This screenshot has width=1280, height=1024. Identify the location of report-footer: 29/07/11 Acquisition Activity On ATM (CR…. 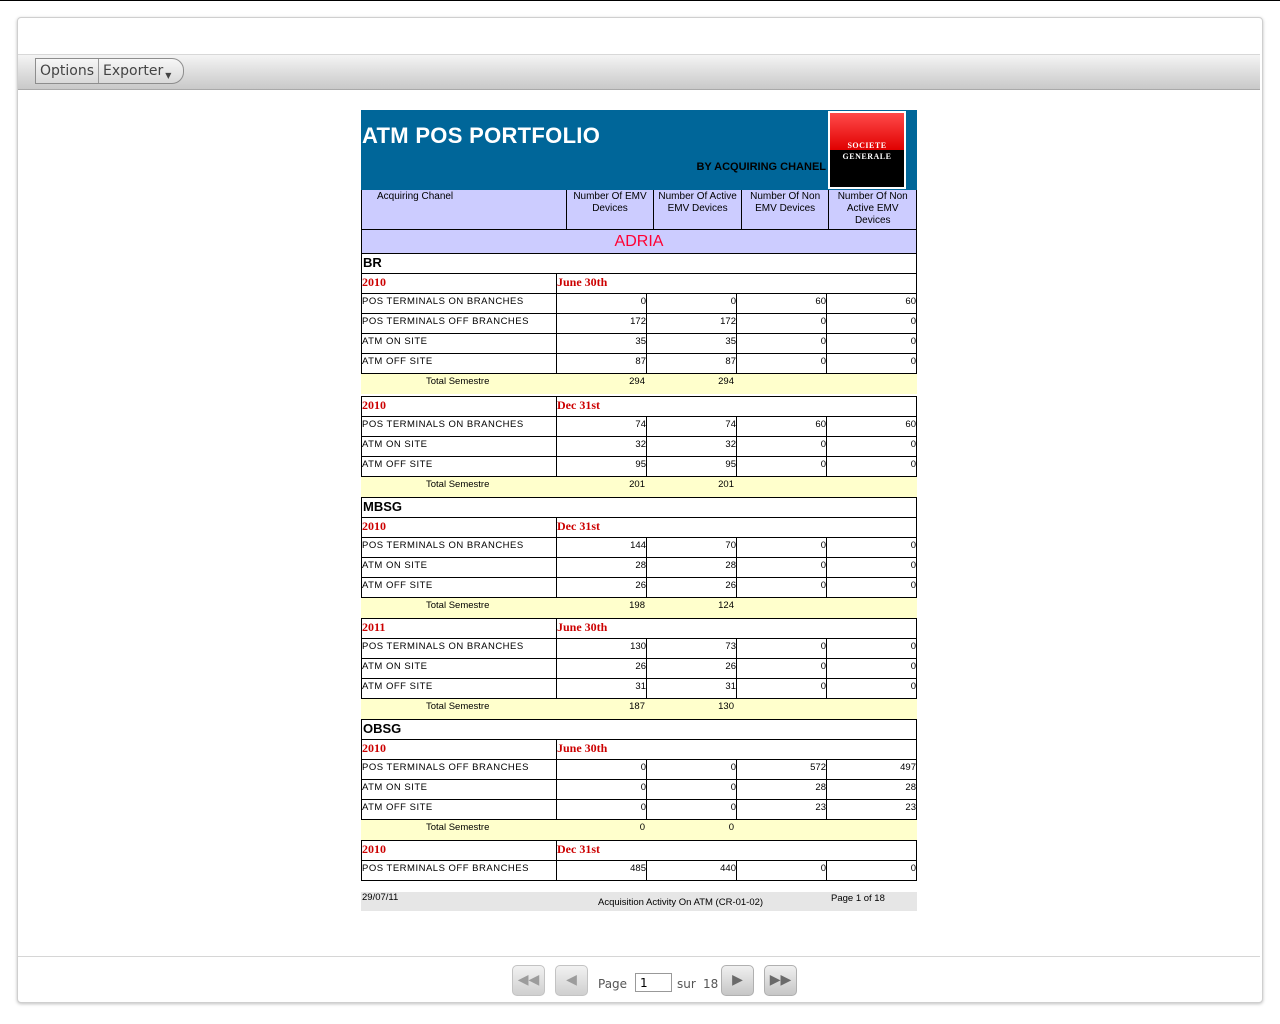
(639, 901).